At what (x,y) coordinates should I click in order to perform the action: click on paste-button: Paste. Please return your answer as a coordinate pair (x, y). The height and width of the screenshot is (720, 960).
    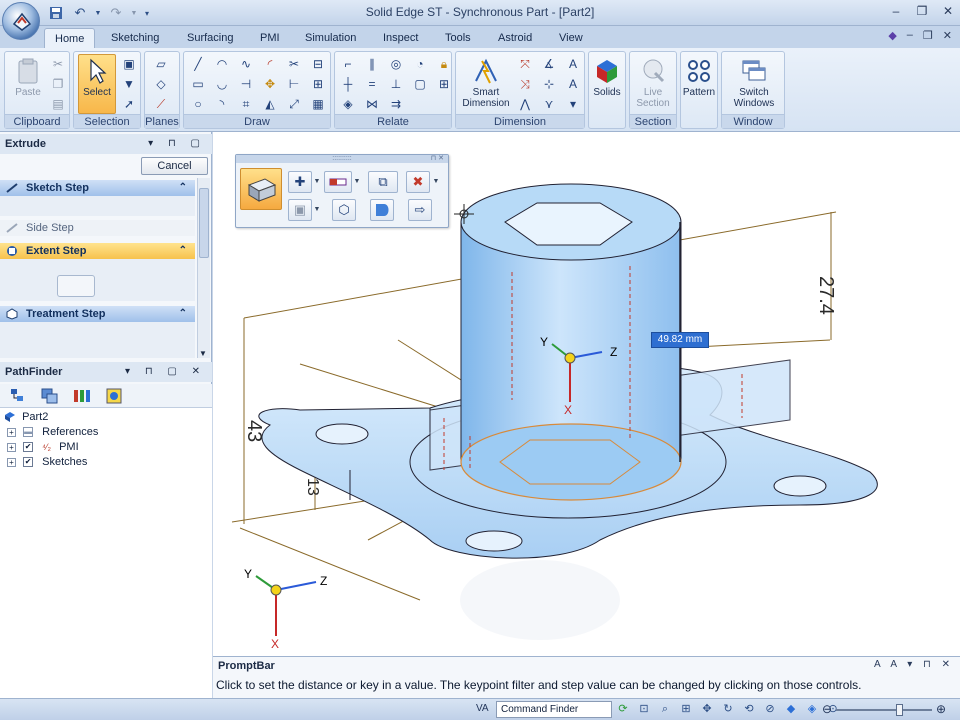
    Looking at the image, I should click on (28, 84).